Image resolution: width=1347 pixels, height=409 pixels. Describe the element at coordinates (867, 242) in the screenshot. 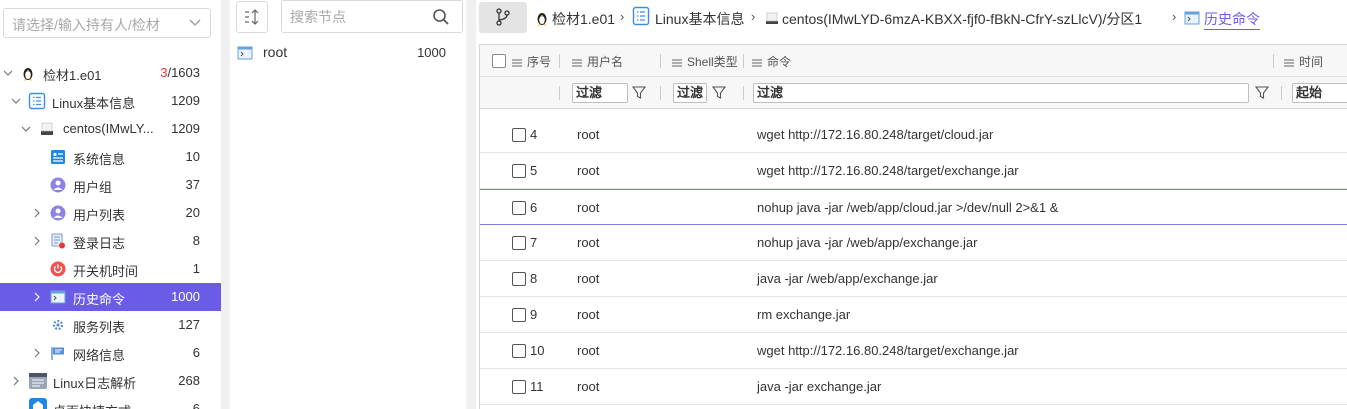

I see `row-command: nohup java -jar /web/app/exchange.jar` at that location.